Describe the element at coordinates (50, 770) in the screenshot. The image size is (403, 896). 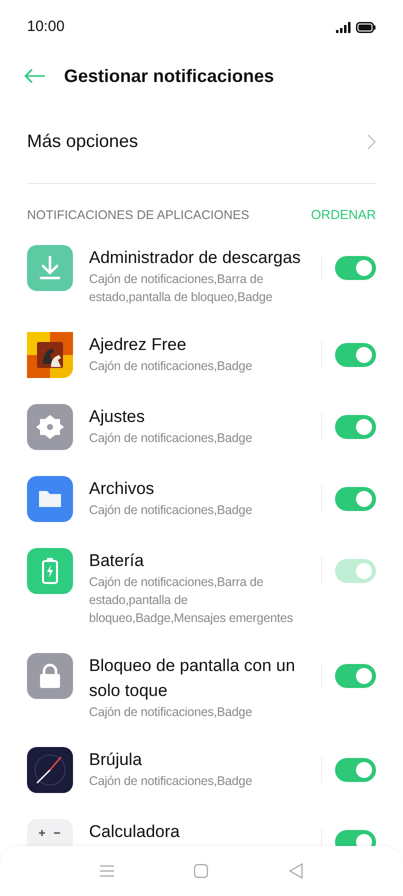
I see `compass-icon` at that location.